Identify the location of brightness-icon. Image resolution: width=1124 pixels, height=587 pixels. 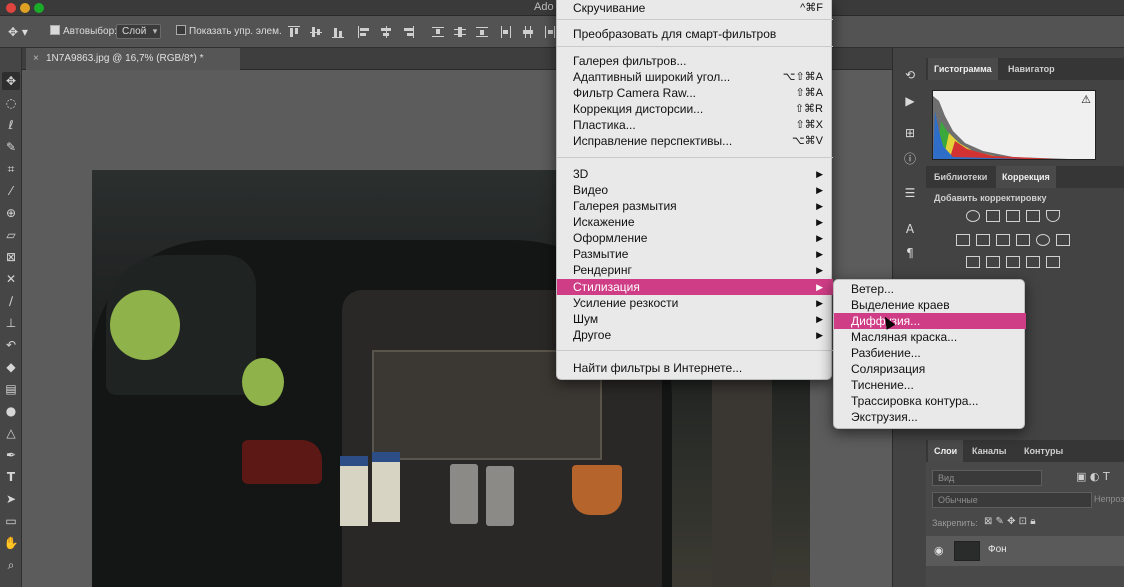
(973, 216).